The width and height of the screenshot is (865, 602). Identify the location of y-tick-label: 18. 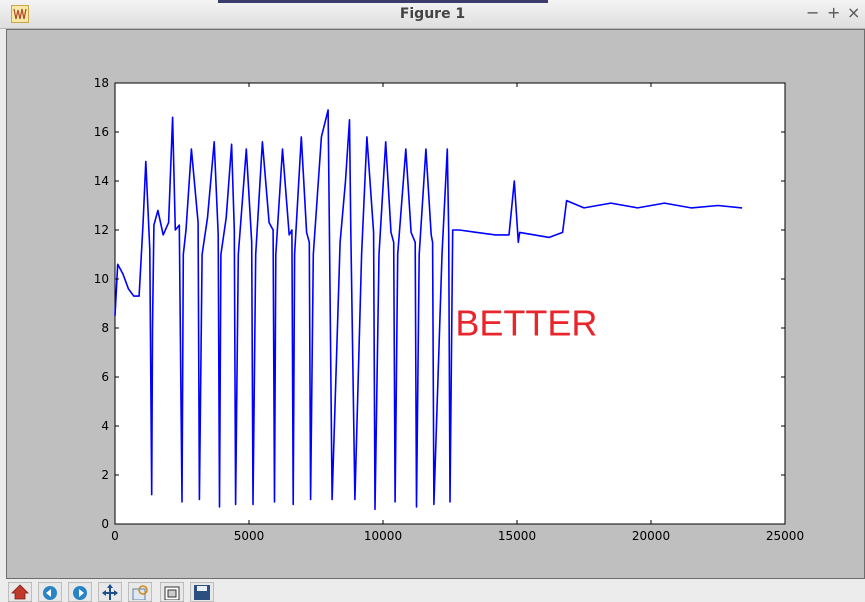
(101, 83).